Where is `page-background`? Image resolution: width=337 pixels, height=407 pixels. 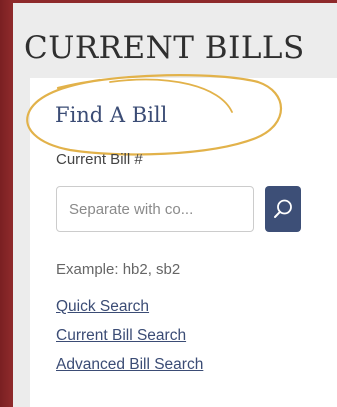 page-background is located at coordinates (6, 203).